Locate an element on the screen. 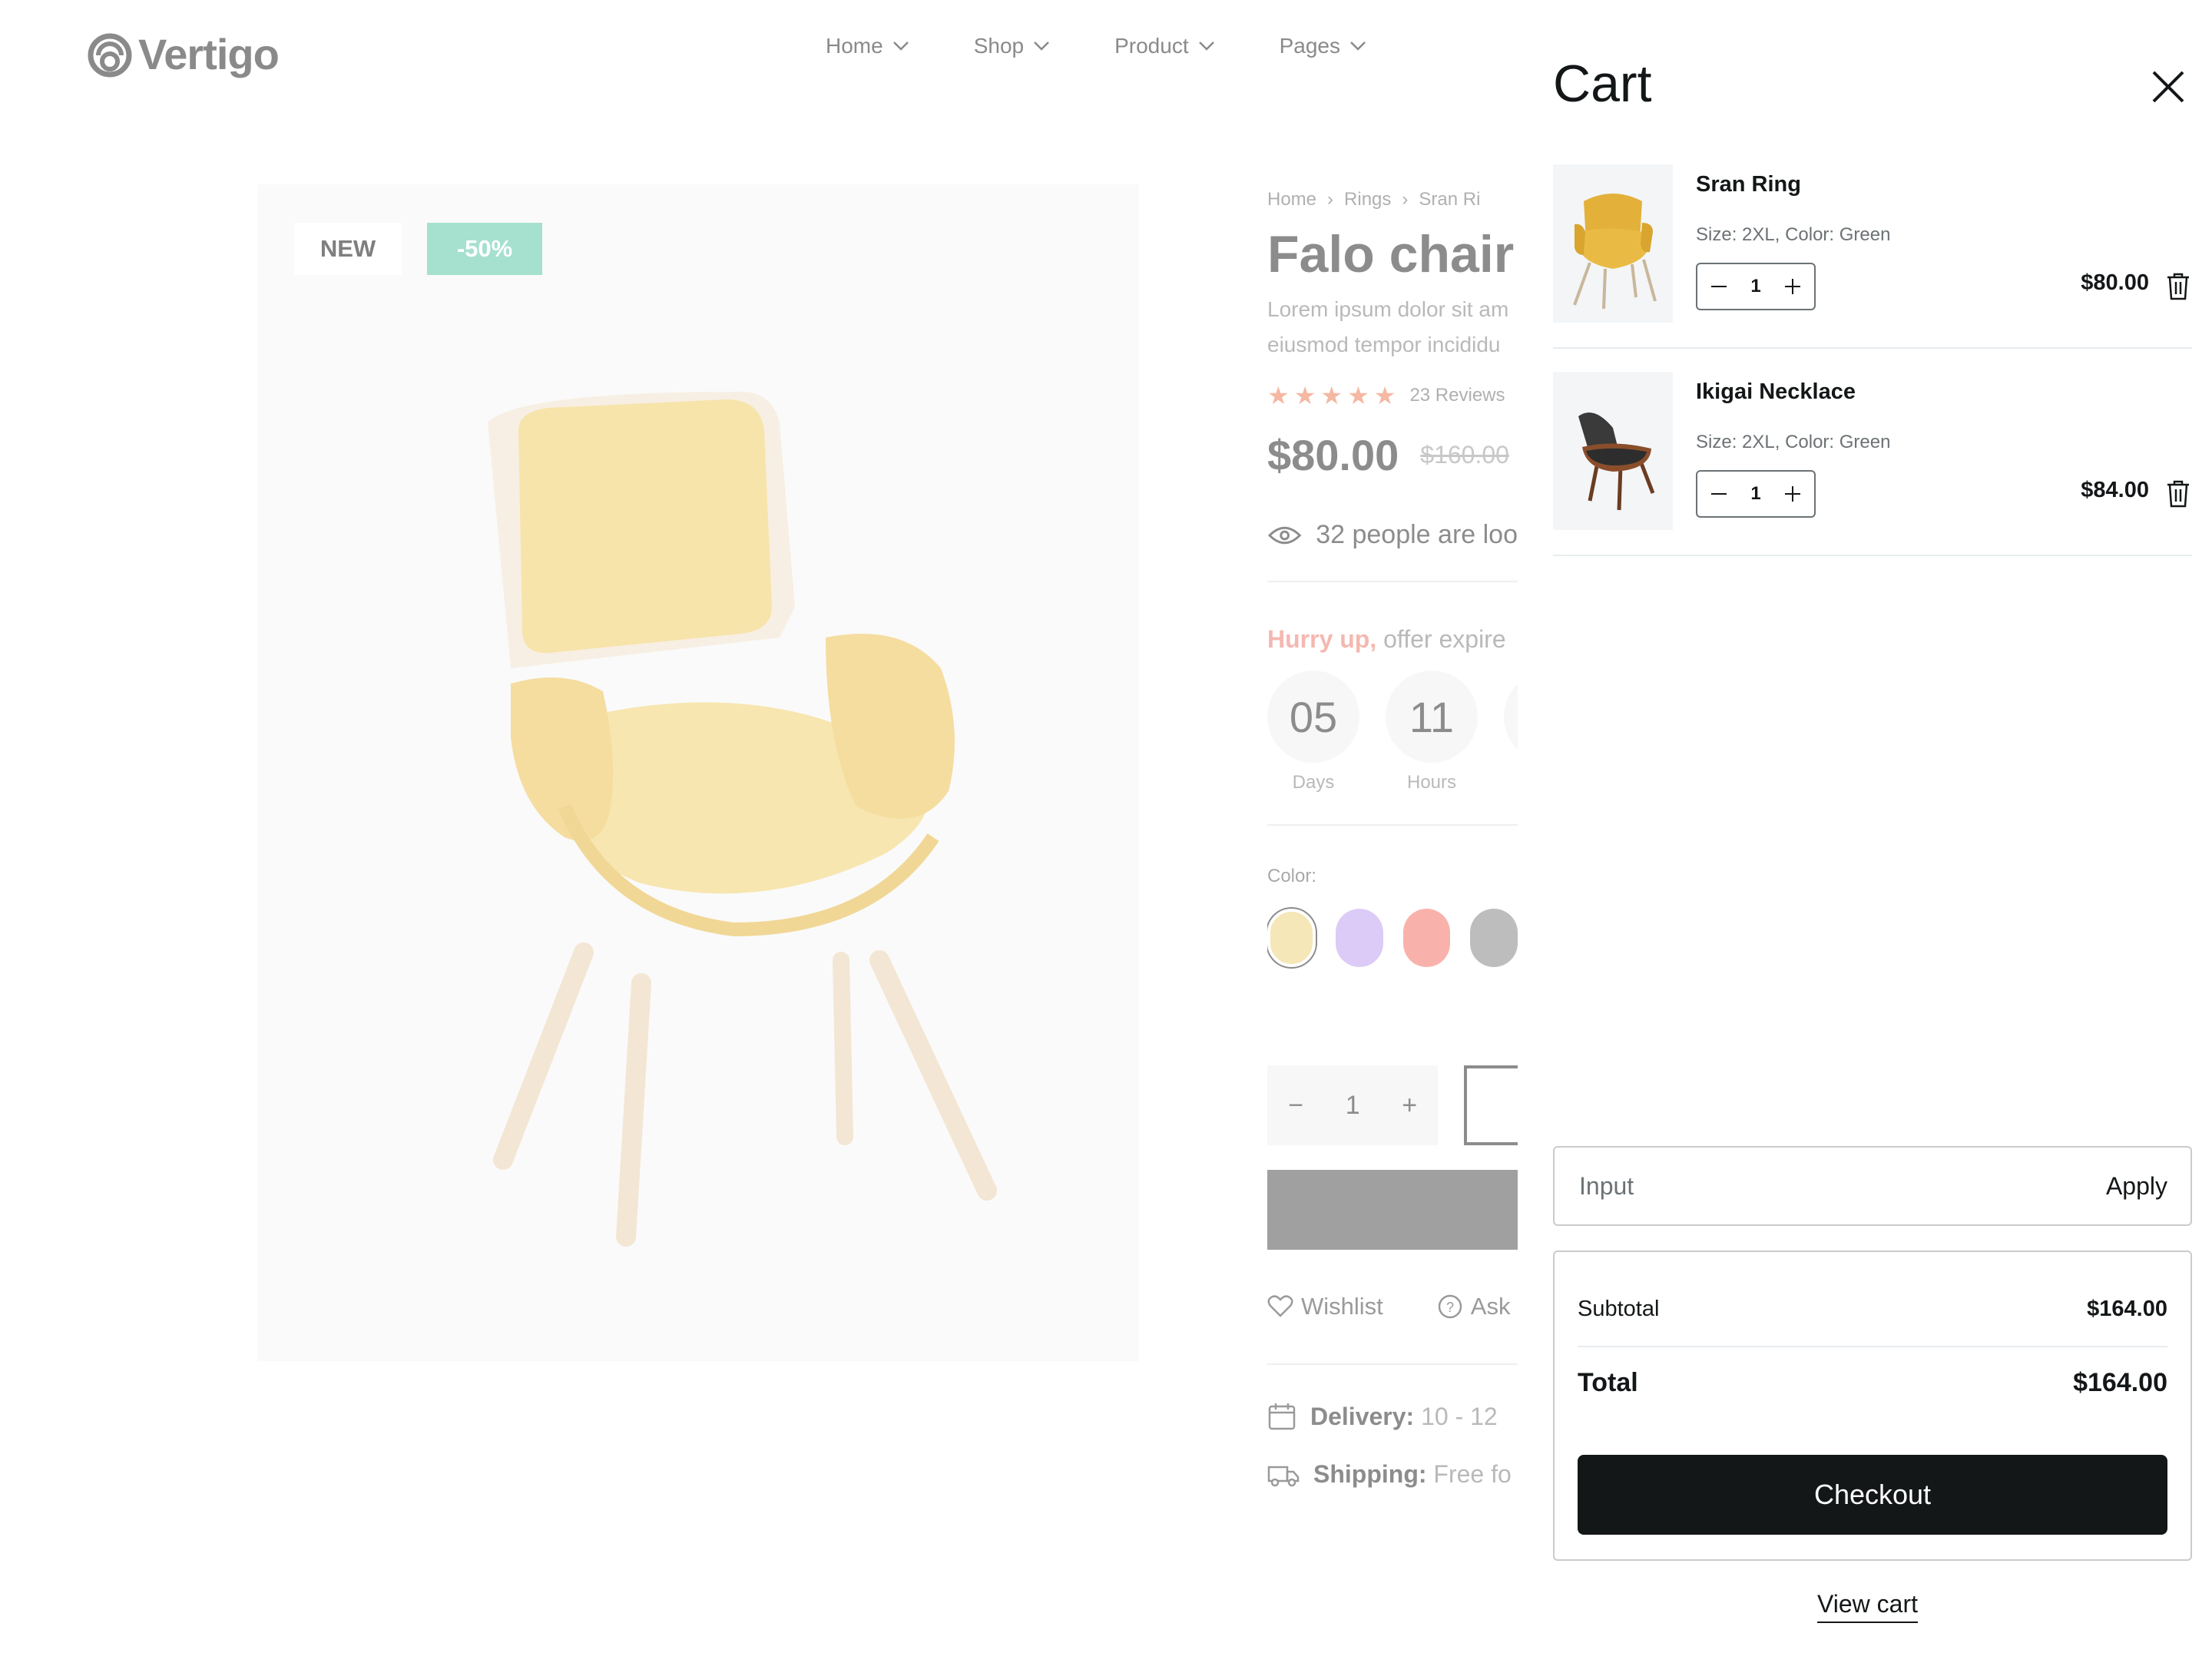  product-image is located at coordinates (743, 819).